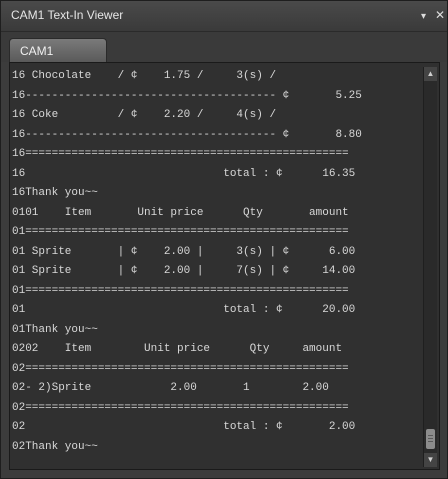  Describe the element at coordinates (144, 76) in the screenshot. I see `text-line: 16 Chocolate / ¢ 1.75 / 3(s) /` at that location.